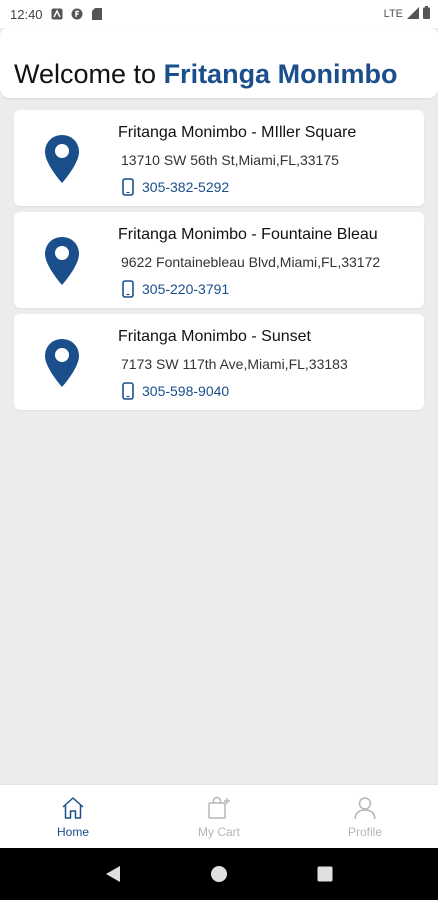 The image size is (438, 900). I want to click on bottom-nav: Home My Cart Profile, so click(219, 816).